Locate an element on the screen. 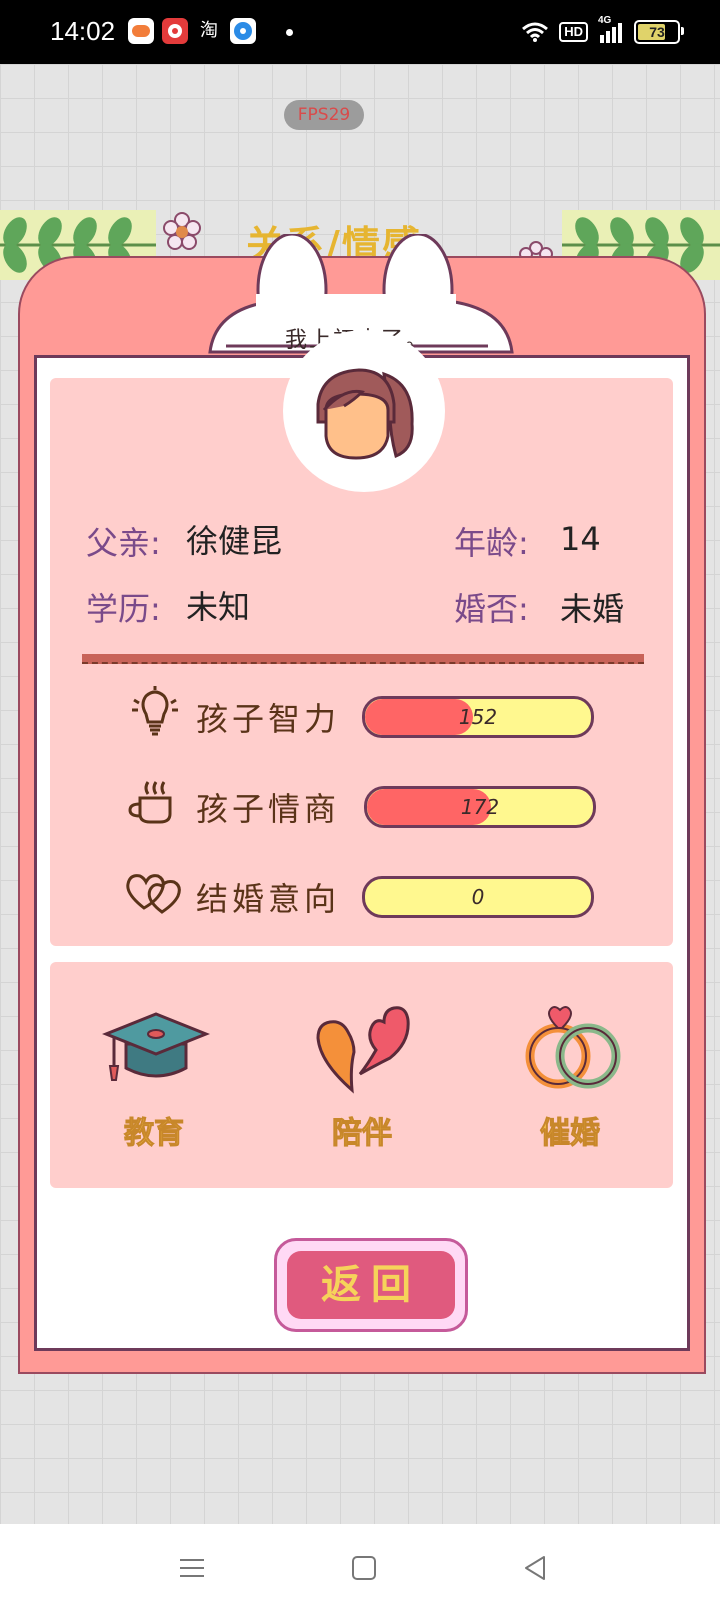  divider is located at coordinates (363, 659).